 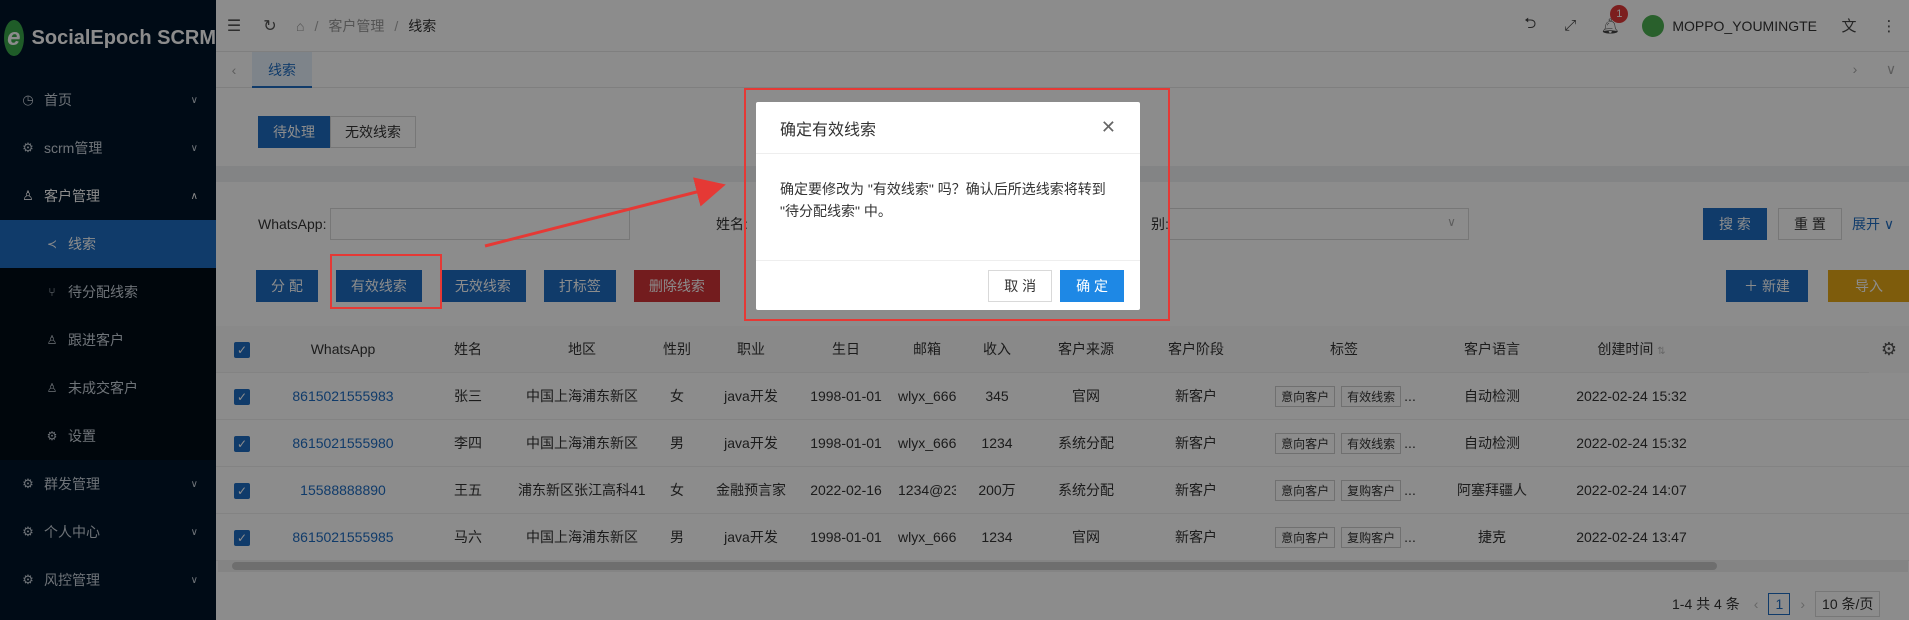 I want to click on confirm-button: 确 定, so click(x=1092, y=285).